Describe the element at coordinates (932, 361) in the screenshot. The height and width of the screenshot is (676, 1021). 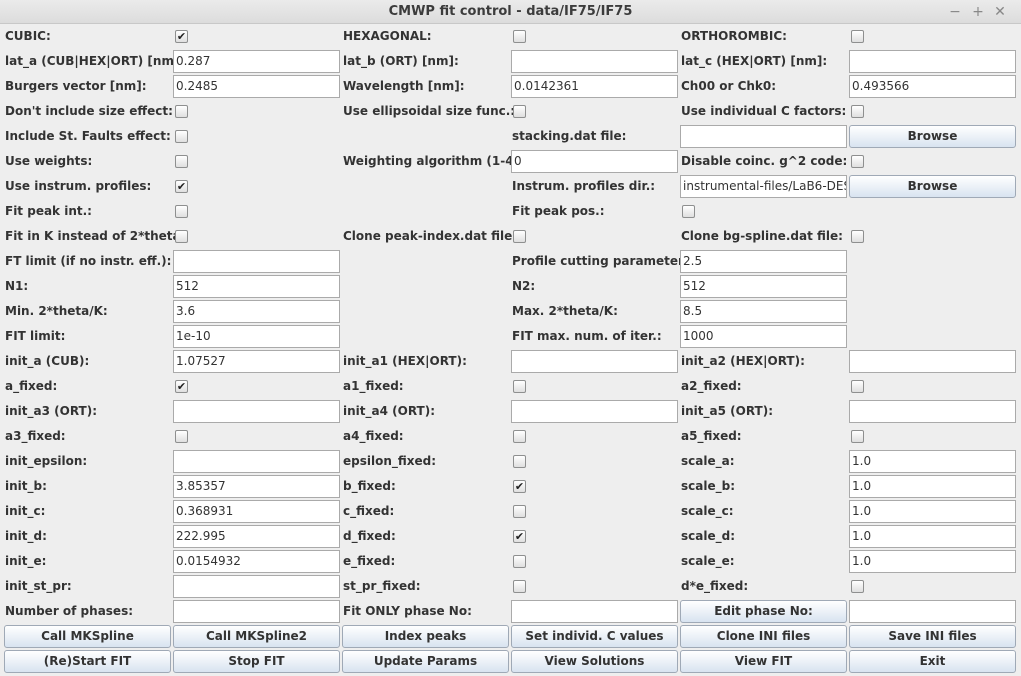
I see `init-a2-field` at that location.